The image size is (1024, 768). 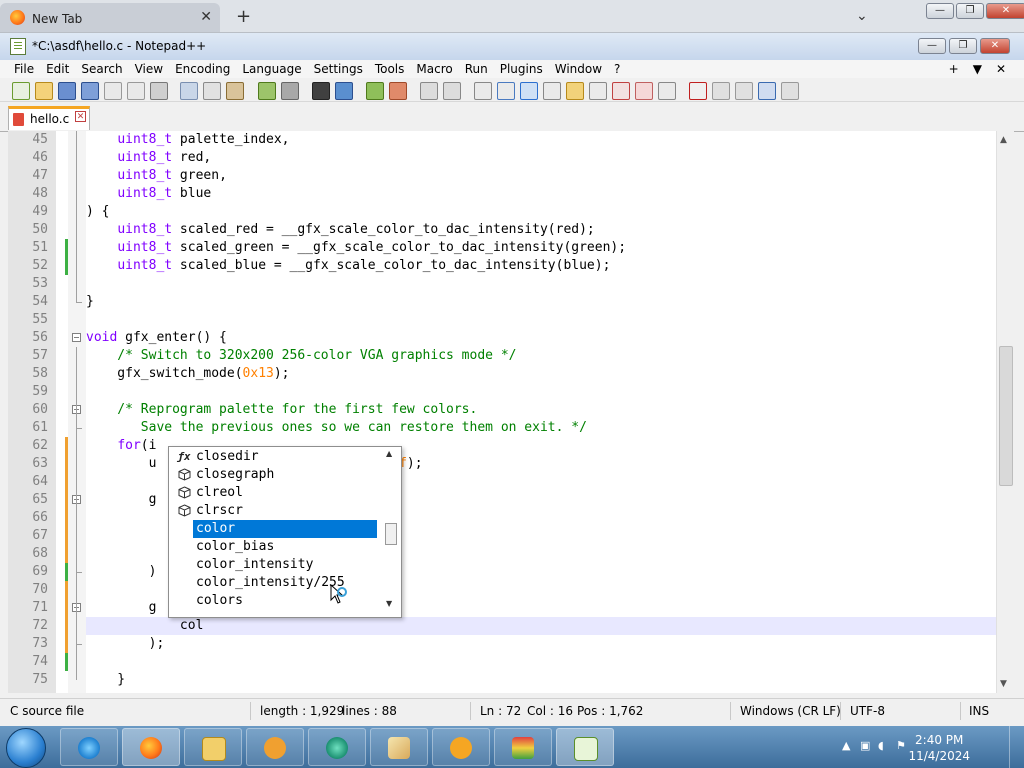 I want to click on code-line: 62 for(i, so click(x=511, y=446).